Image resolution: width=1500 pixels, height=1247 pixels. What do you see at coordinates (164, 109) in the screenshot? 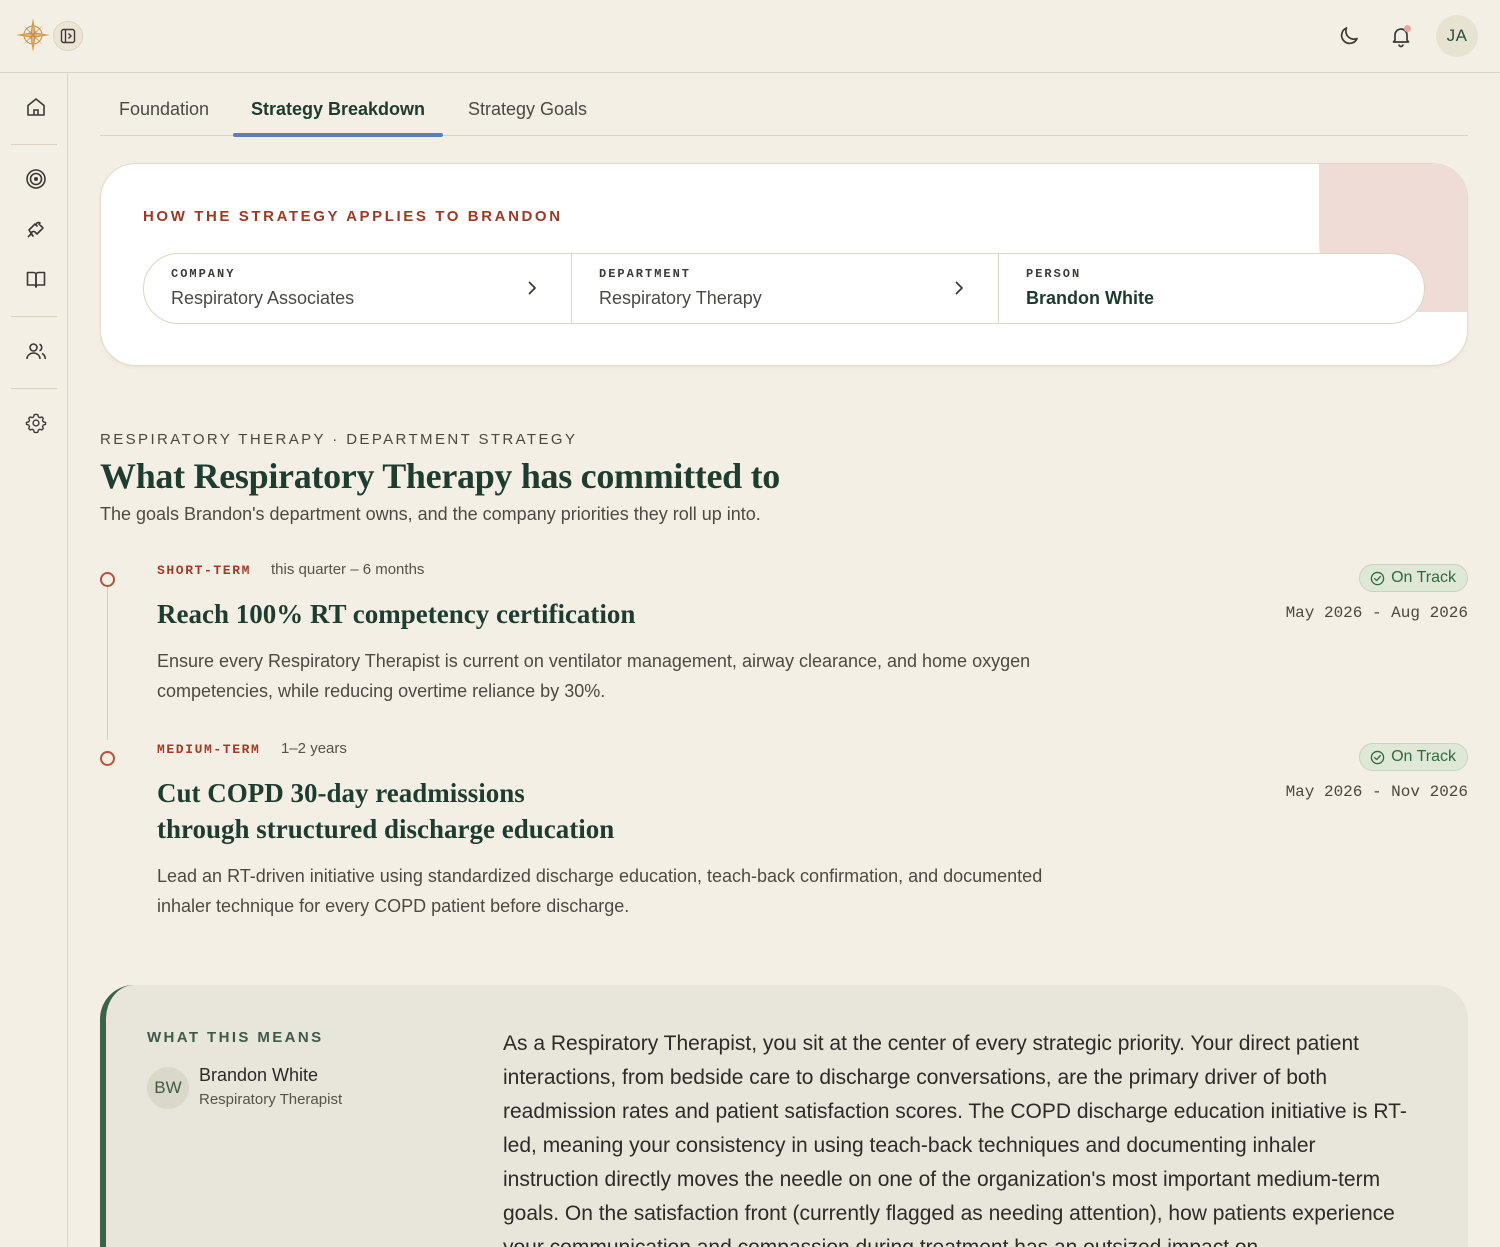
I see `tab-foundation: Foundation` at bounding box center [164, 109].